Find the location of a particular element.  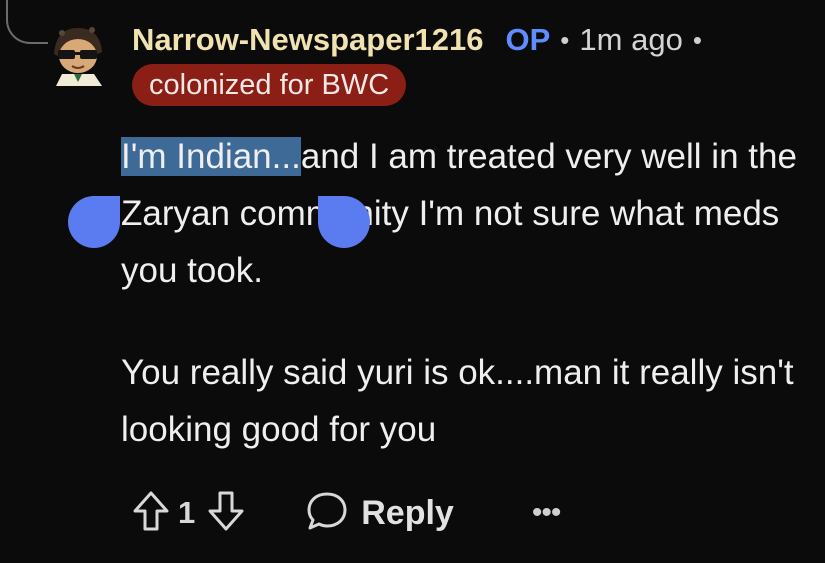

vote-count: 1 is located at coordinates (187, 512).